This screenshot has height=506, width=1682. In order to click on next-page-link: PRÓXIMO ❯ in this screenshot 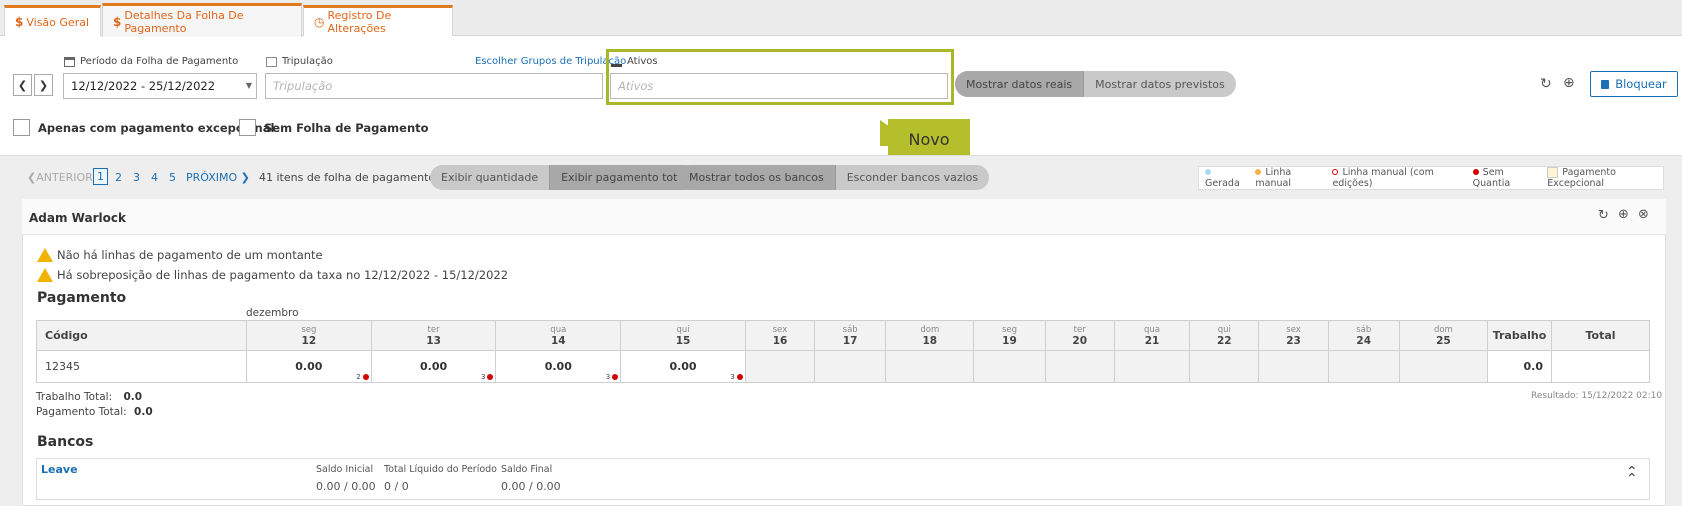, I will do `click(218, 177)`.